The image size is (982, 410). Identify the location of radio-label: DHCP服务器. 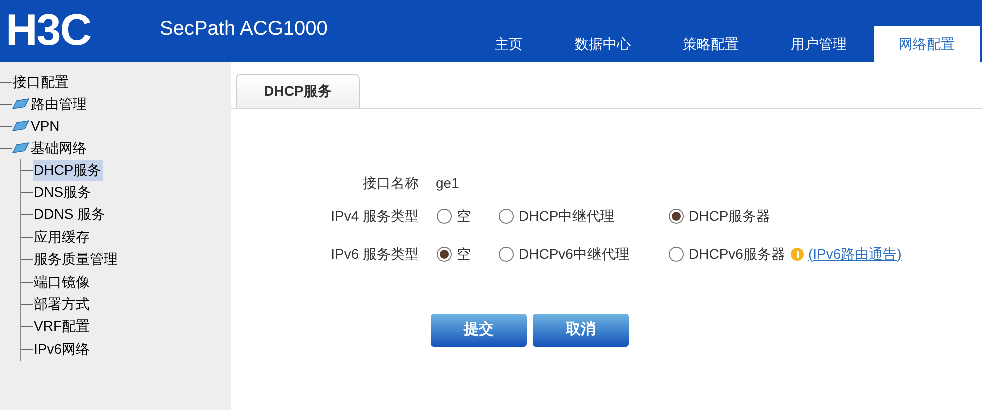
(730, 216).